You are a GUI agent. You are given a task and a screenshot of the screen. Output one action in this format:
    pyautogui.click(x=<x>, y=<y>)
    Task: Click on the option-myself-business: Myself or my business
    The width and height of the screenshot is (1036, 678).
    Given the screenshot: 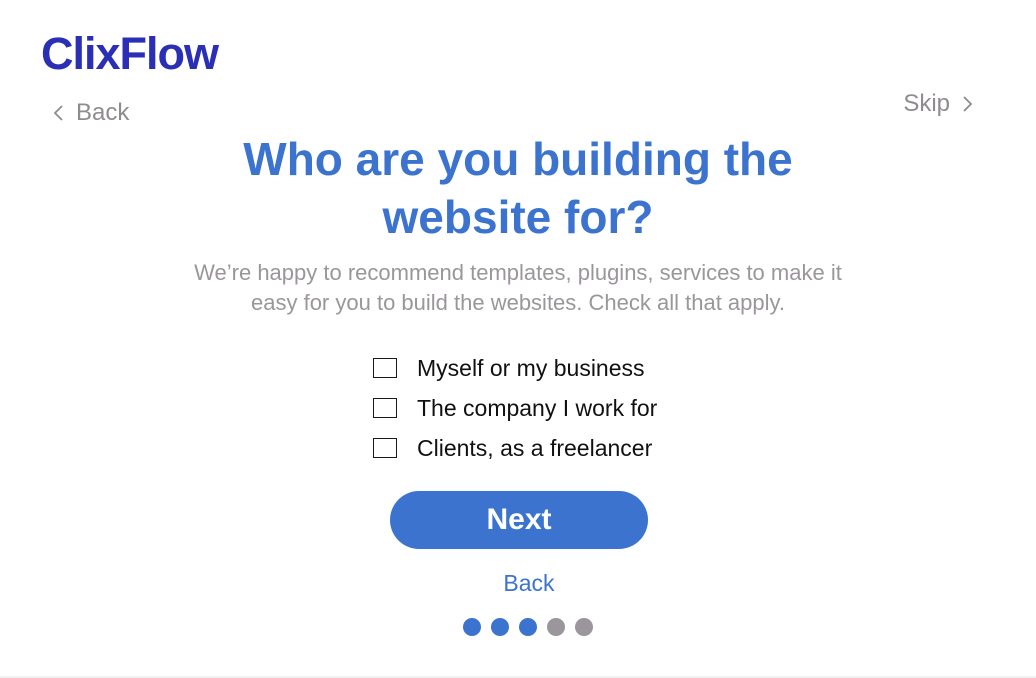 What is the action you would take?
    pyautogui.click(x=515, y=368)
    